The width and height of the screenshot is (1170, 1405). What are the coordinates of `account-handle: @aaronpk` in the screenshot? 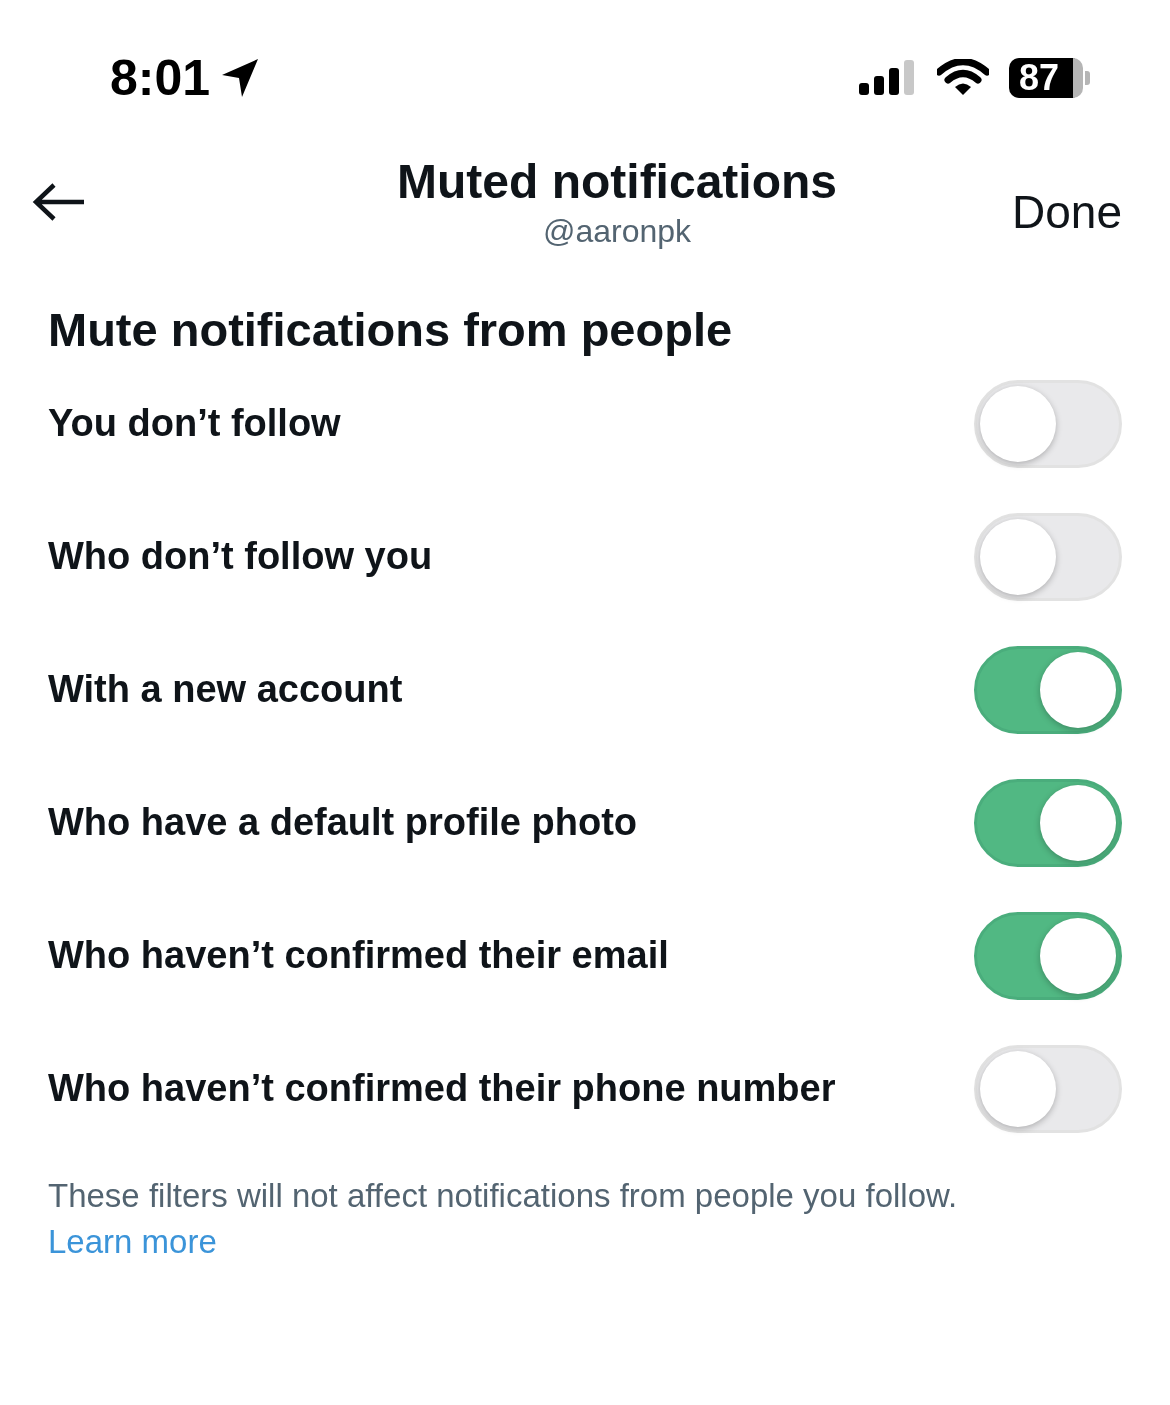 It's located at (617, 231).